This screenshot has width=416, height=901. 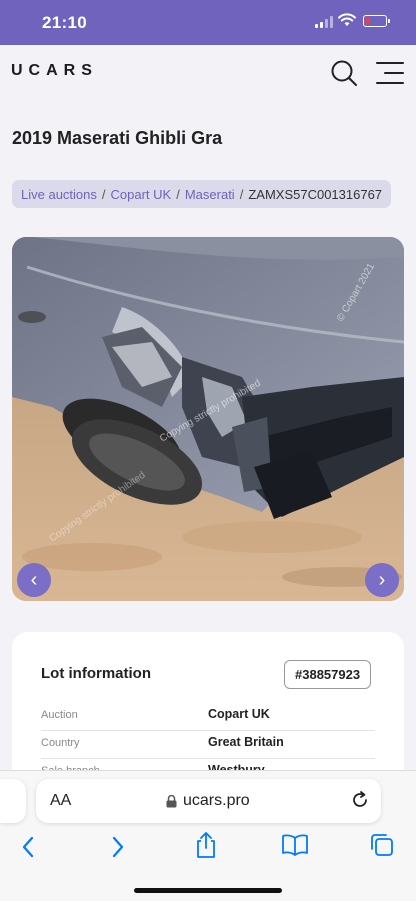 I want to click on forward-icon, so click(x=118, y=847).